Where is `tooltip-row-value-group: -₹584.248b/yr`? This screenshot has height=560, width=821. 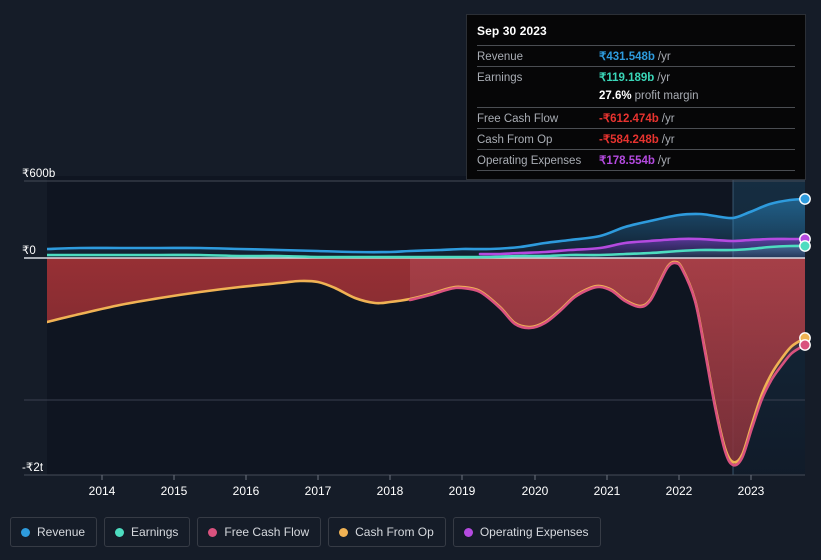 tooltip-row-value-group: -₹584.248b/yr is located at coordinates (637, 139).